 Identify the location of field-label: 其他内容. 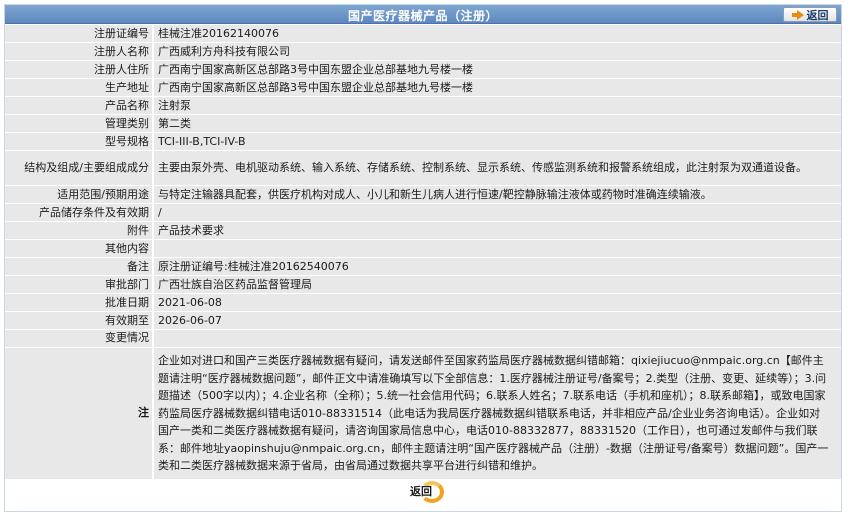
(78, 248).